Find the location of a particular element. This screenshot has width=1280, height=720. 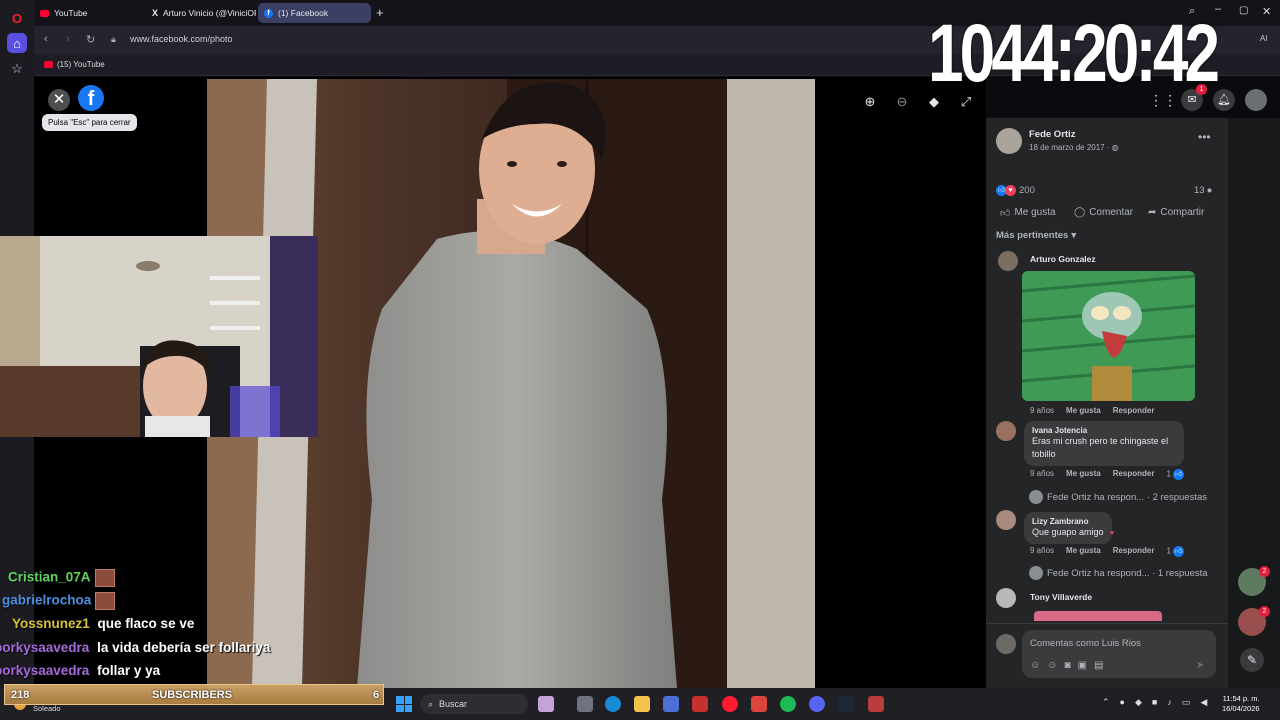

commenter-name: Arturo Gonzalez is located at coordinates (1063, 259).